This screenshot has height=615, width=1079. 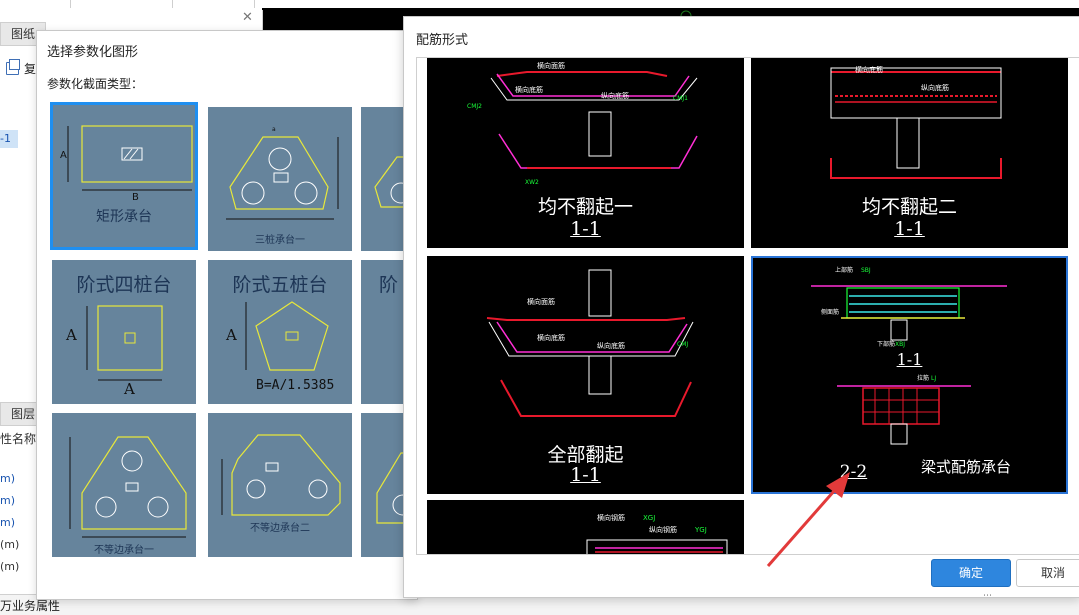 I want to click on formula-label: B=A/1.5385, so click(x=295, y=385).